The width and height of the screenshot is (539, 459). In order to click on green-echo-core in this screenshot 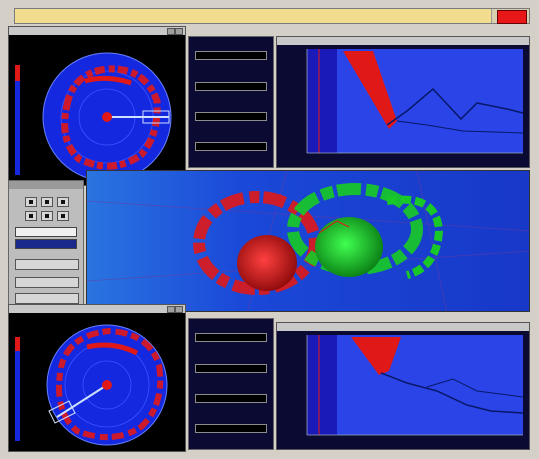, I will do `click(349, 247)`.